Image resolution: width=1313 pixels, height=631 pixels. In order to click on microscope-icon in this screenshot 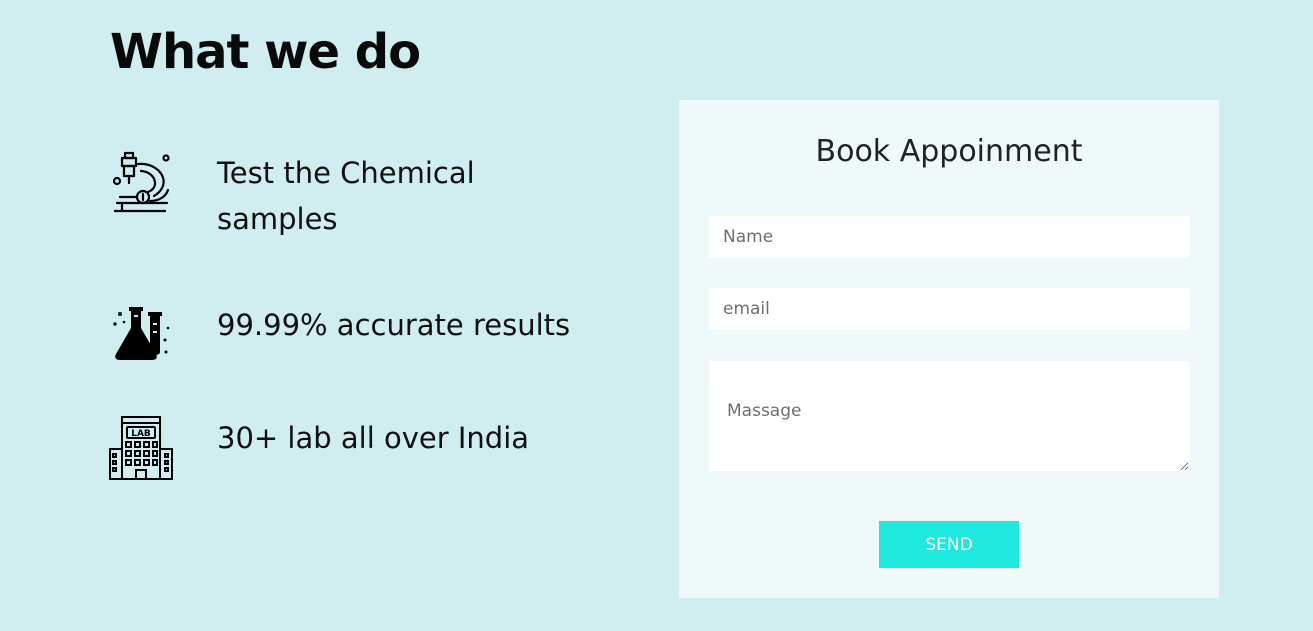, I will do `click(141, 183)`.